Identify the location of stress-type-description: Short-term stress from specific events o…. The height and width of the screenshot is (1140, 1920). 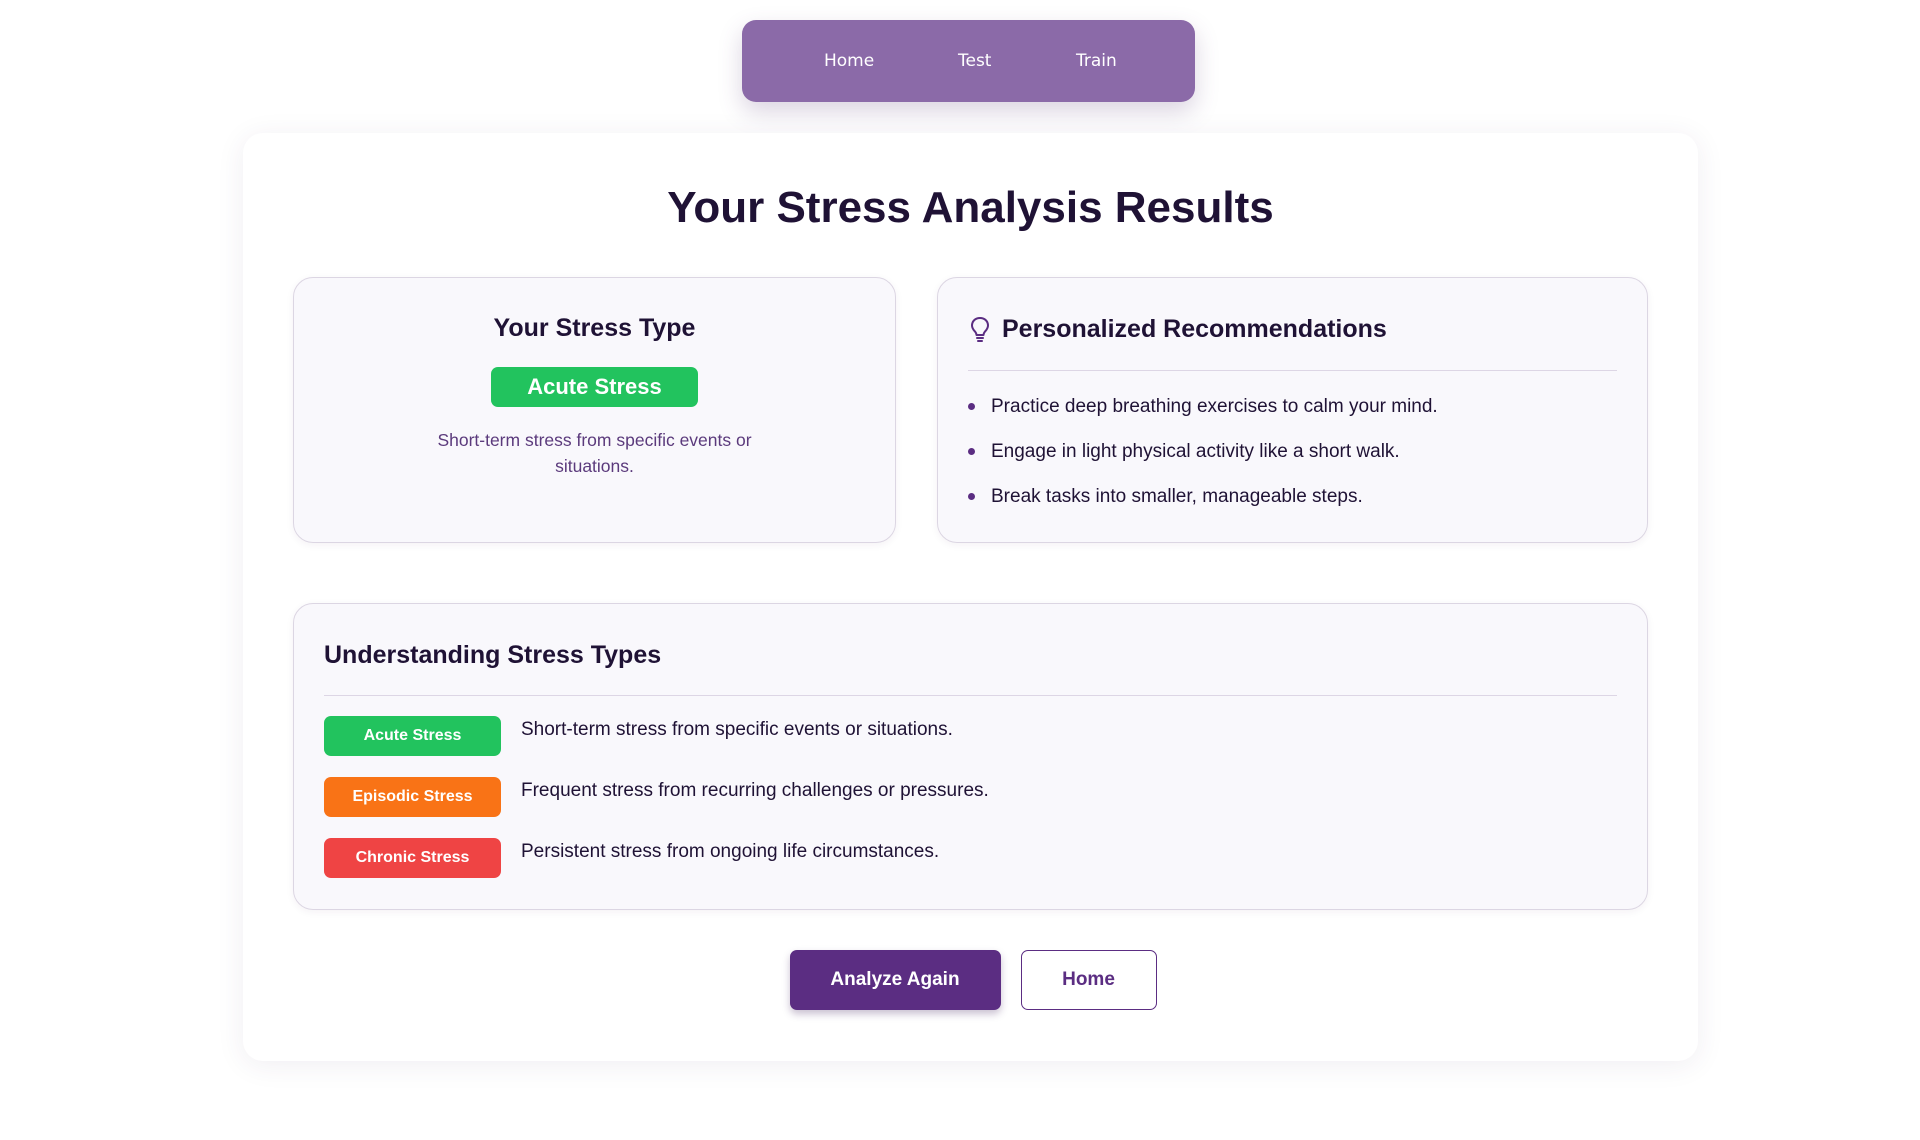
(594, 453).